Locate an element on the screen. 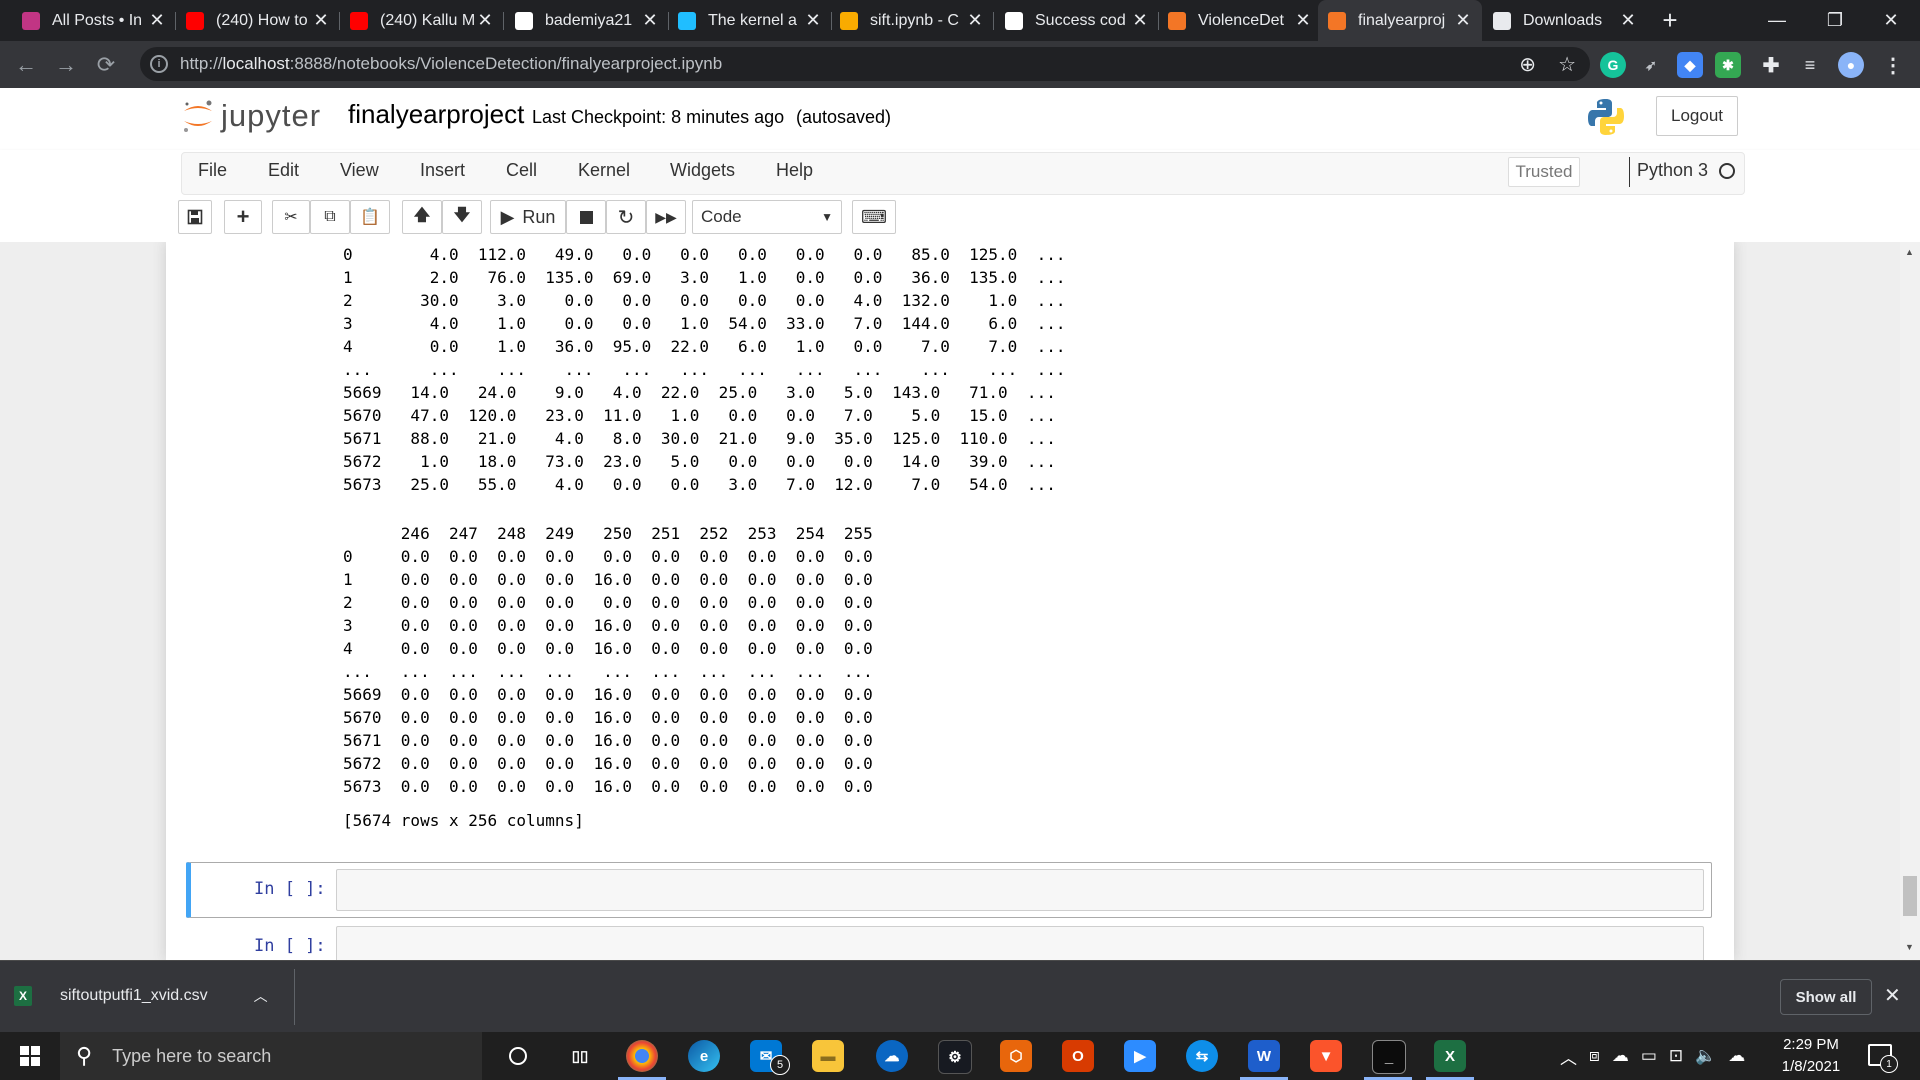  interrupt-button is located at coordinates (586, 217).